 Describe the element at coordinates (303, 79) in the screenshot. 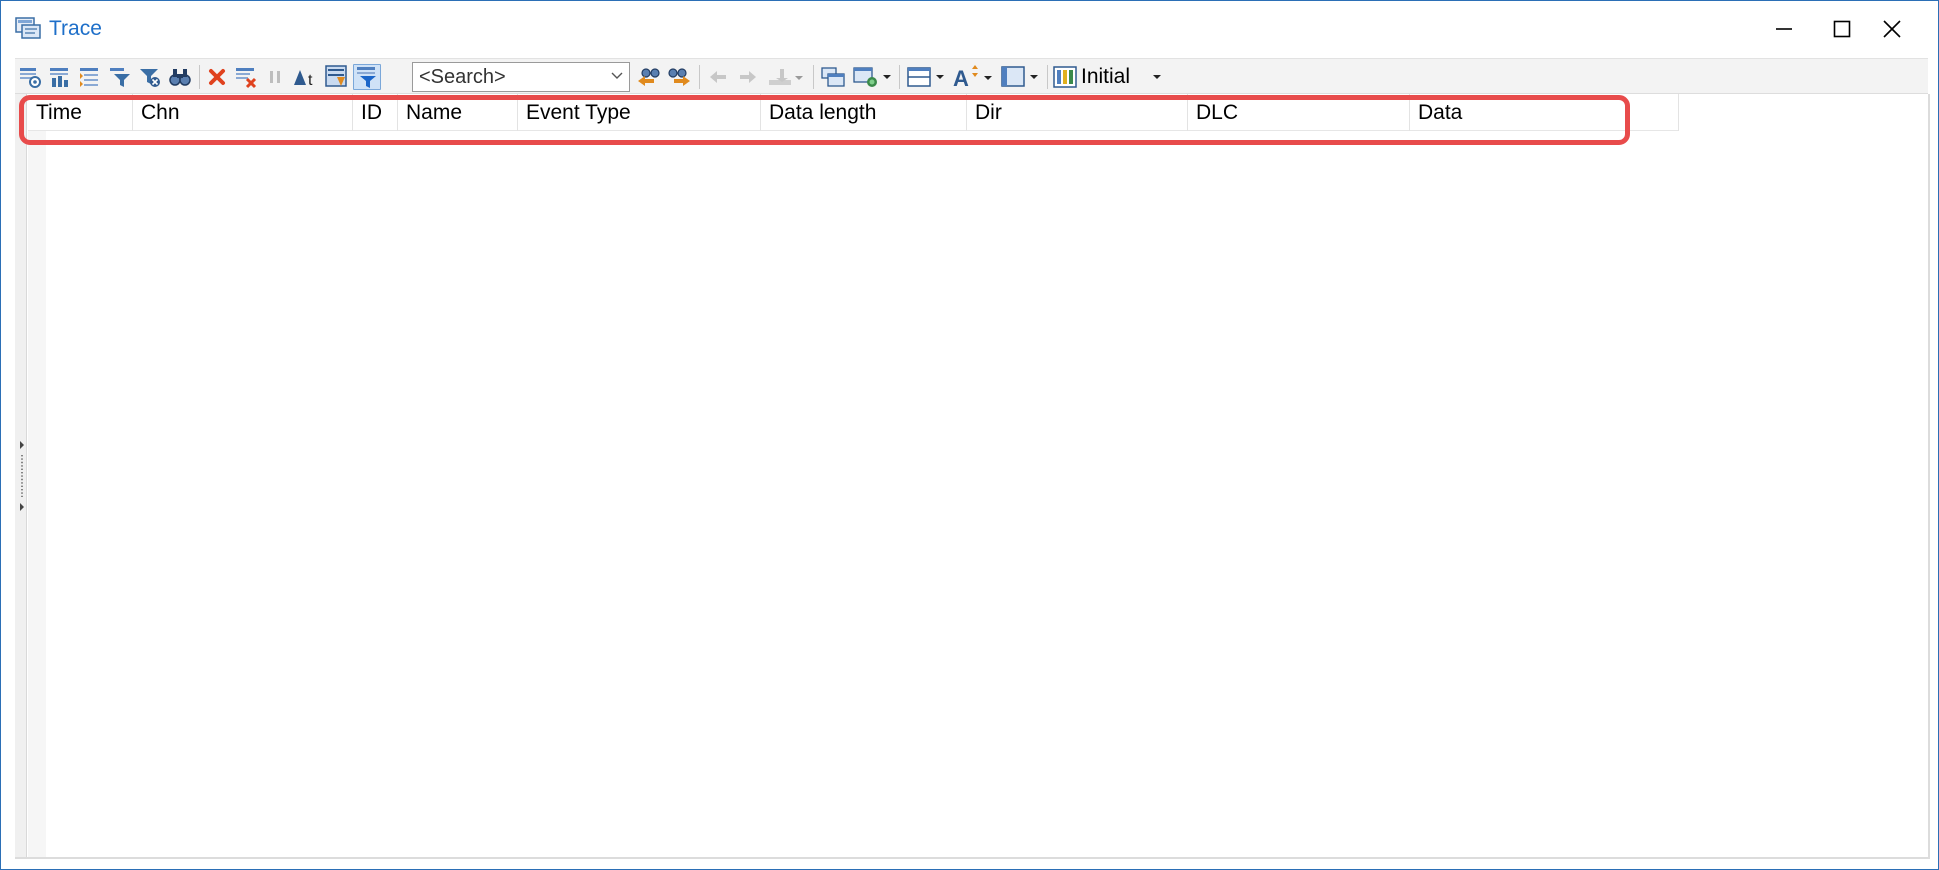

I see `time-mode-icon: t` at that location.